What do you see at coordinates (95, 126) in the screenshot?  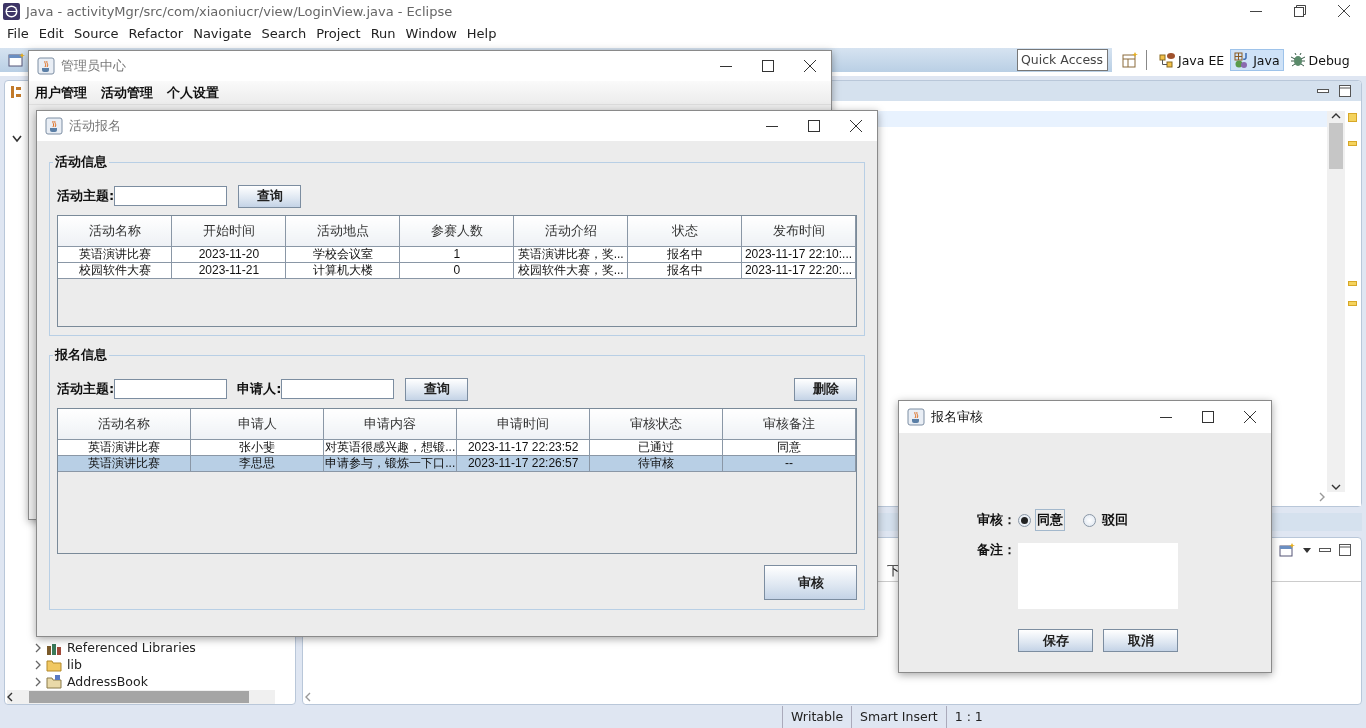 I see `window-title: 活动报名` at bounding box center [95, 126].